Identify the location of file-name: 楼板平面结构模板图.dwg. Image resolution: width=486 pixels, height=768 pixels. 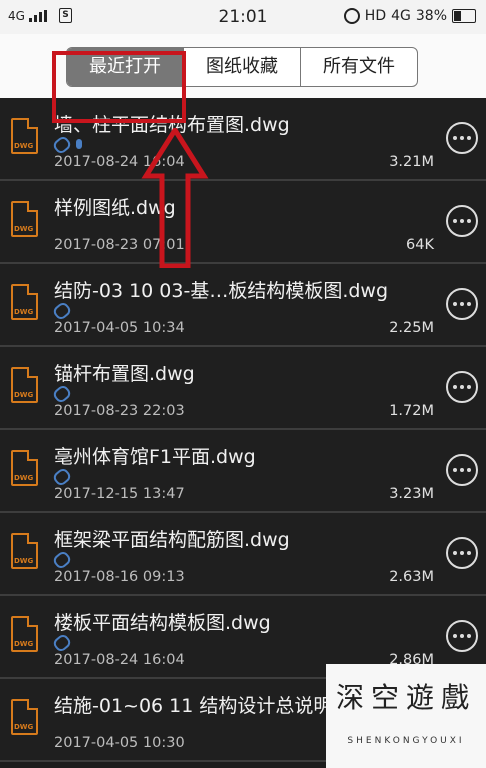
(162, 623).